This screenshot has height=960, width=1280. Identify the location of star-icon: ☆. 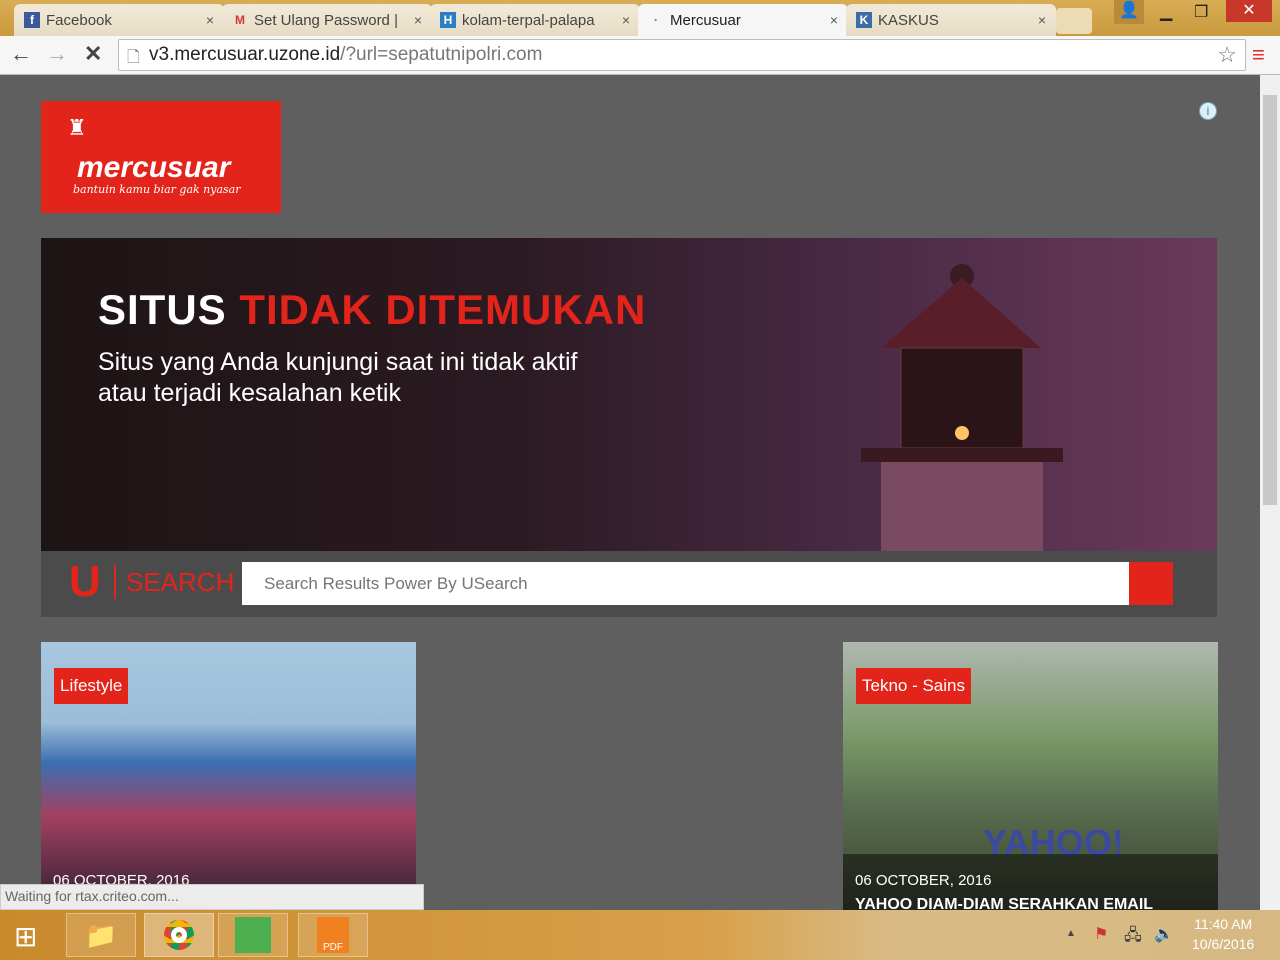
(1227, 55).